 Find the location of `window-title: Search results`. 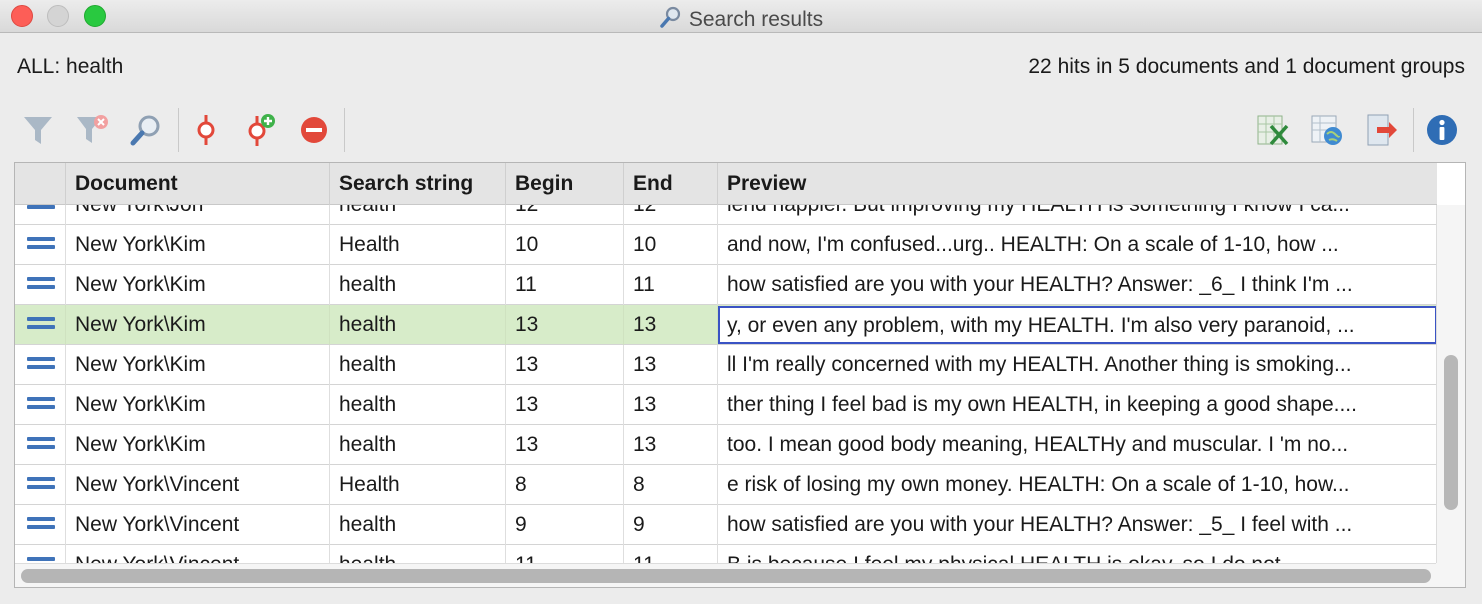

window-title: Search results is located at coordinates (741, 20).